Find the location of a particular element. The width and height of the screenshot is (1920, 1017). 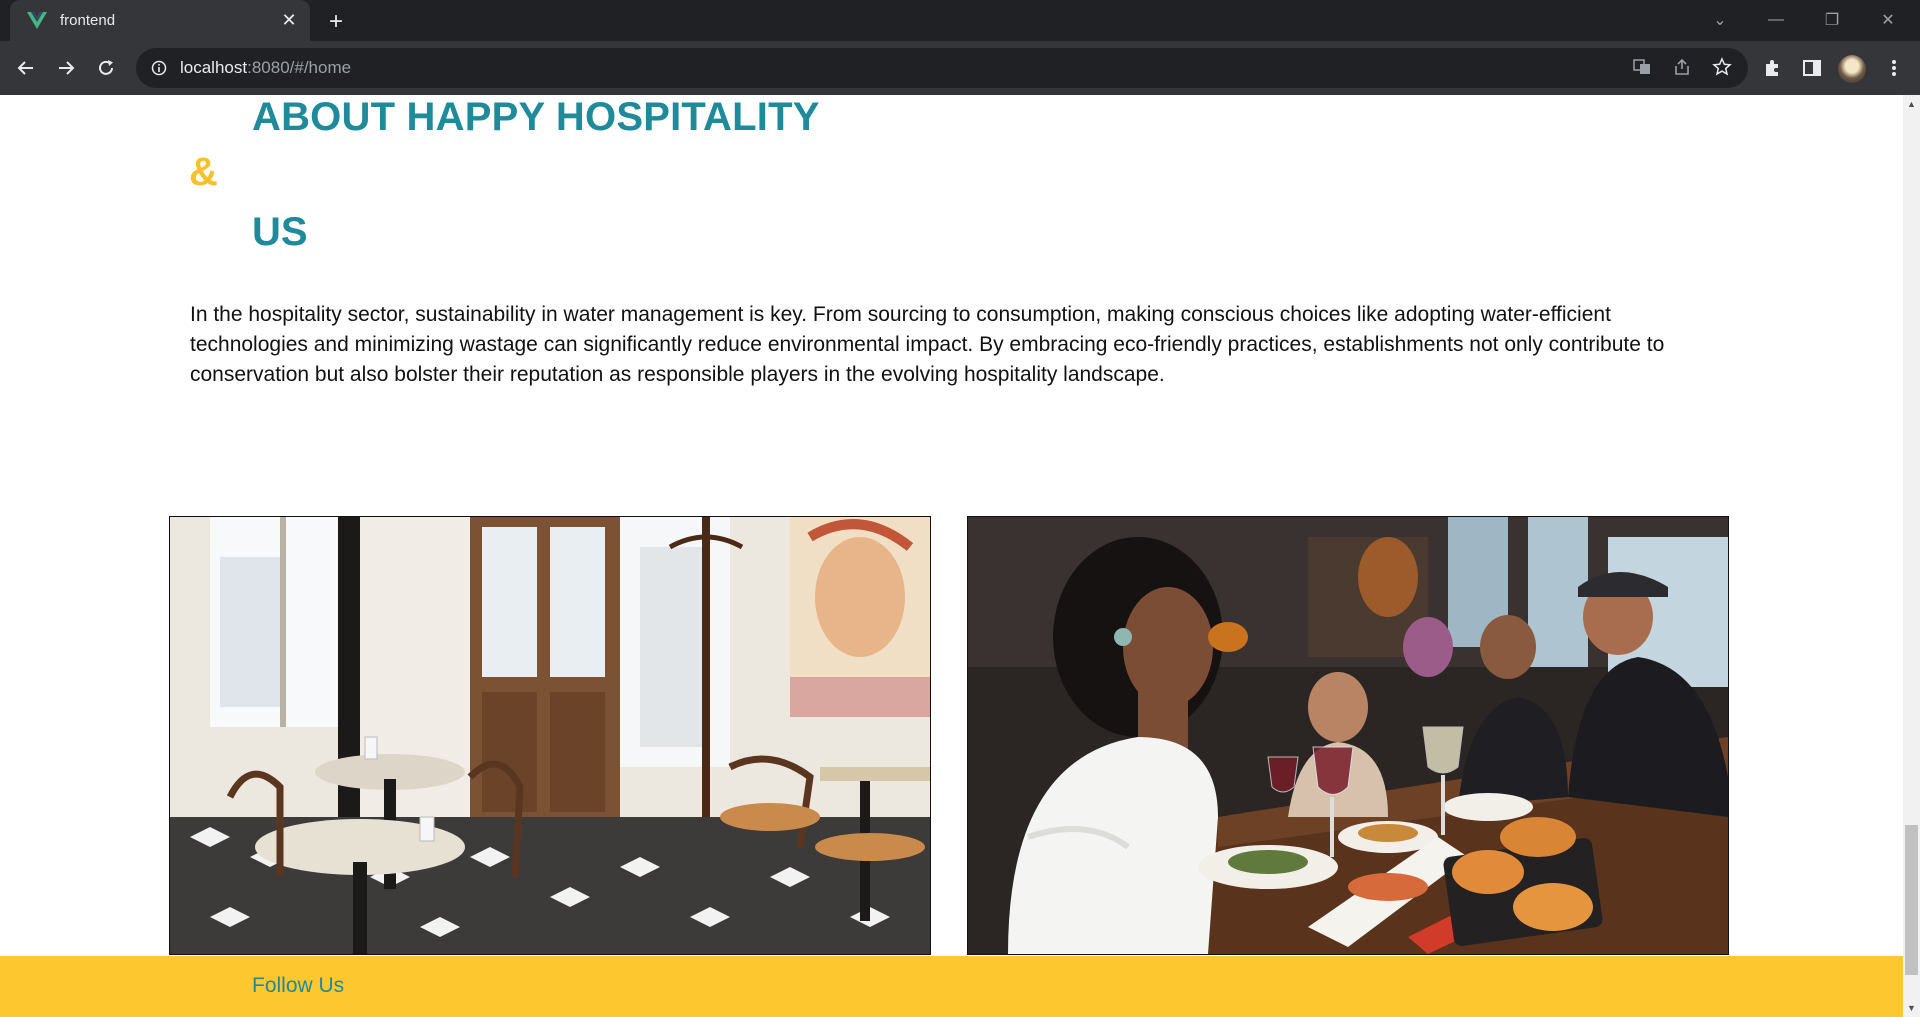

minimize-button: — is located at coordinates (1776, 20).